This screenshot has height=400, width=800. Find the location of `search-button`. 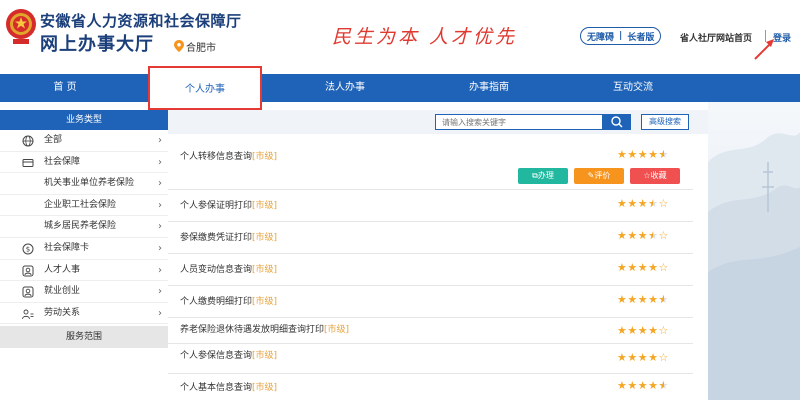

search-button is located at coordinates (617, 122).